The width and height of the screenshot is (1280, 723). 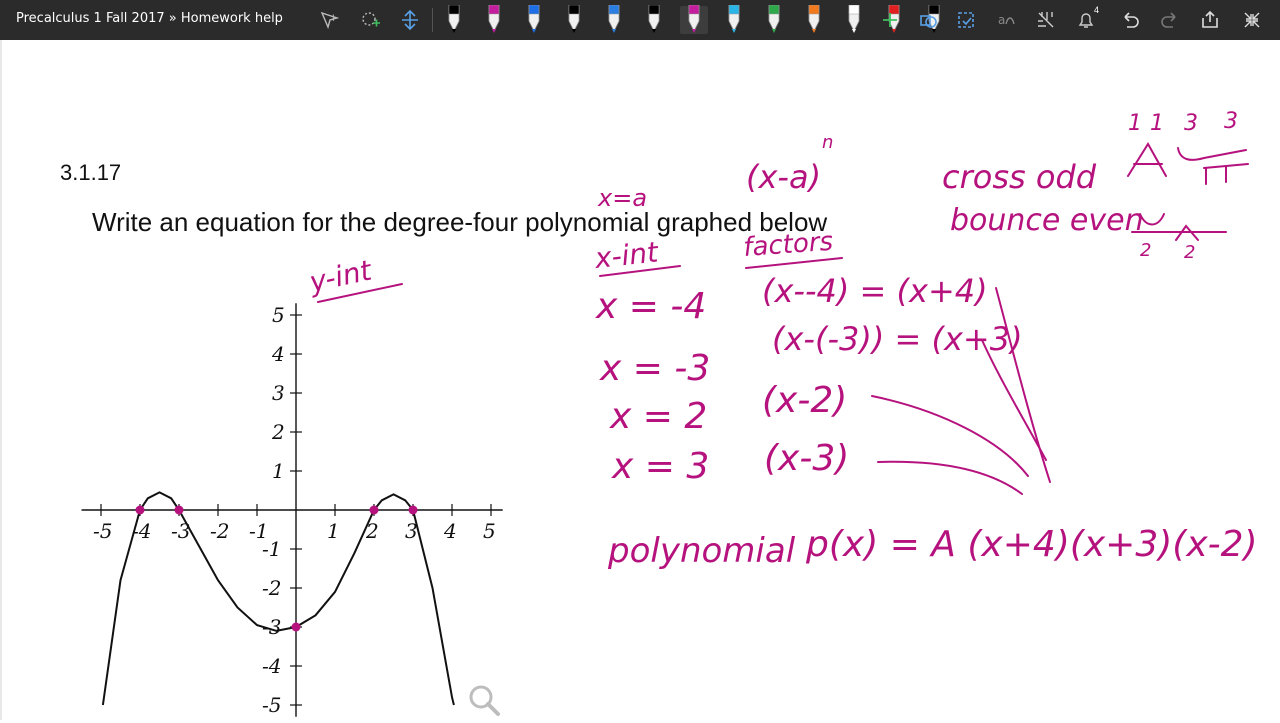 What do you see at coordinates (804, 400) in the screenshot?
I see `ink-factor-3: (x-2)` at bounding box center [804, 400].